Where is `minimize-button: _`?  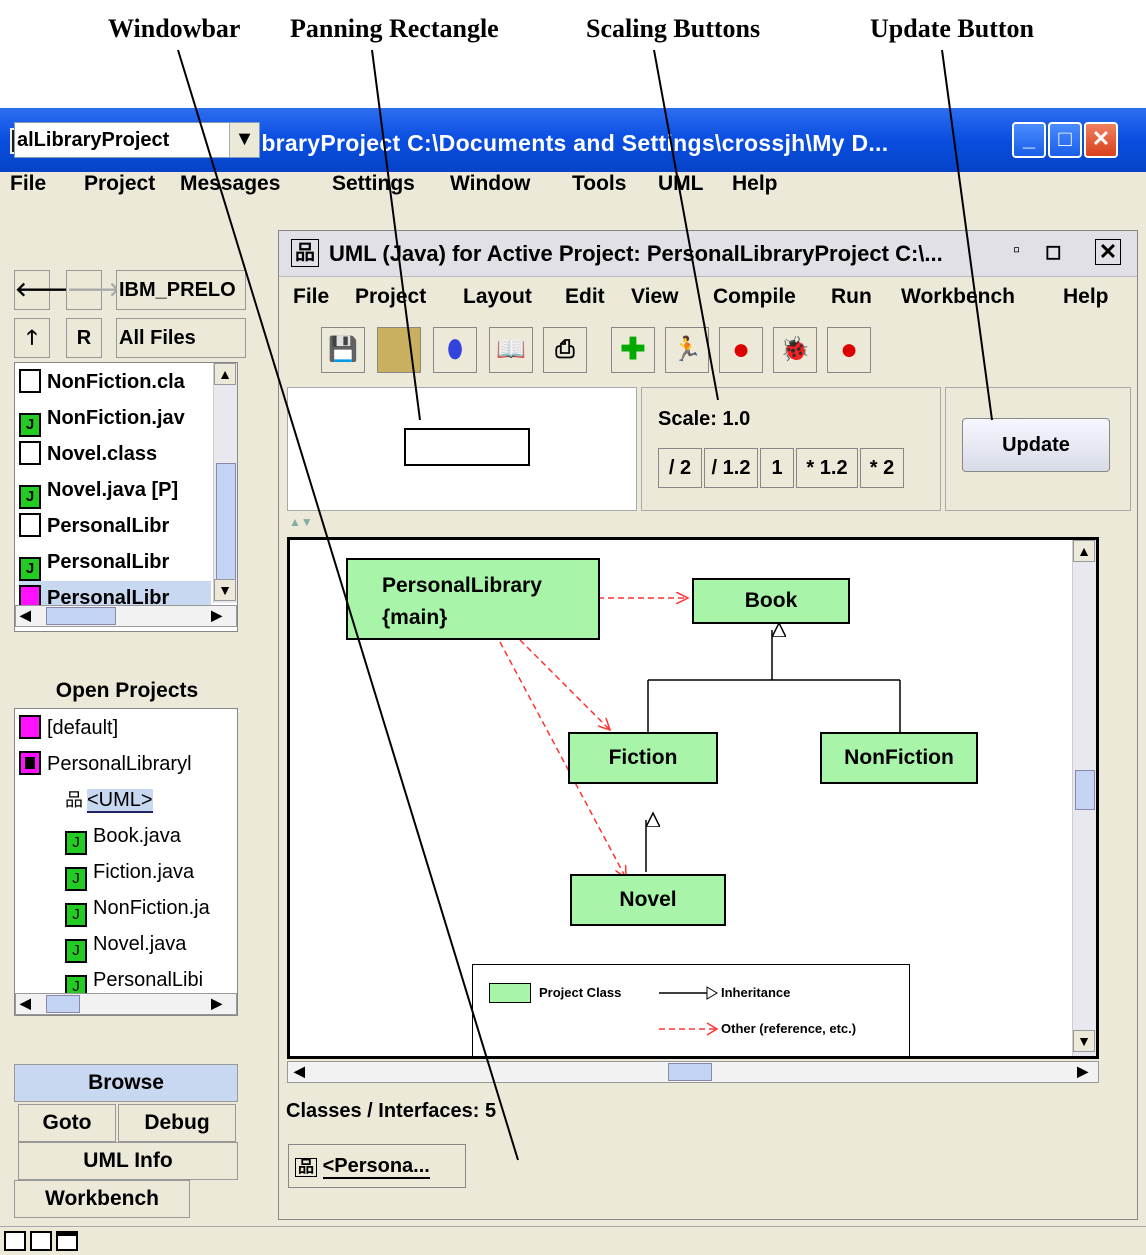
minimize-button: _ is located at coordinates (1029, 140).